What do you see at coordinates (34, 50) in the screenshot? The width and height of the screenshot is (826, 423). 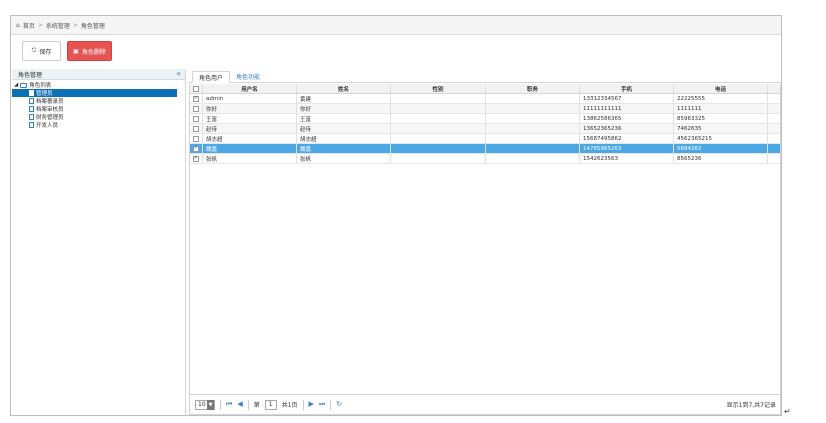 I see `save-icon: ⎋` at bounding box center [34, 50].